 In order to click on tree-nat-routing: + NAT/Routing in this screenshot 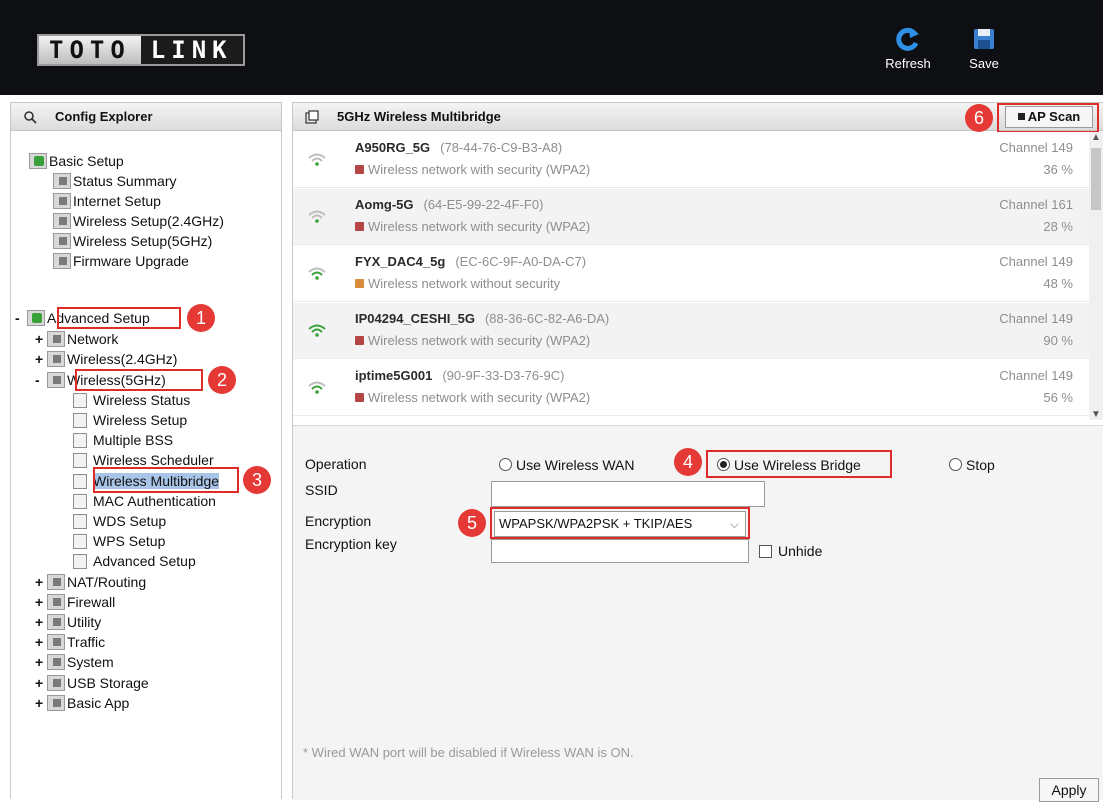, I will do `click(90, 582)`.